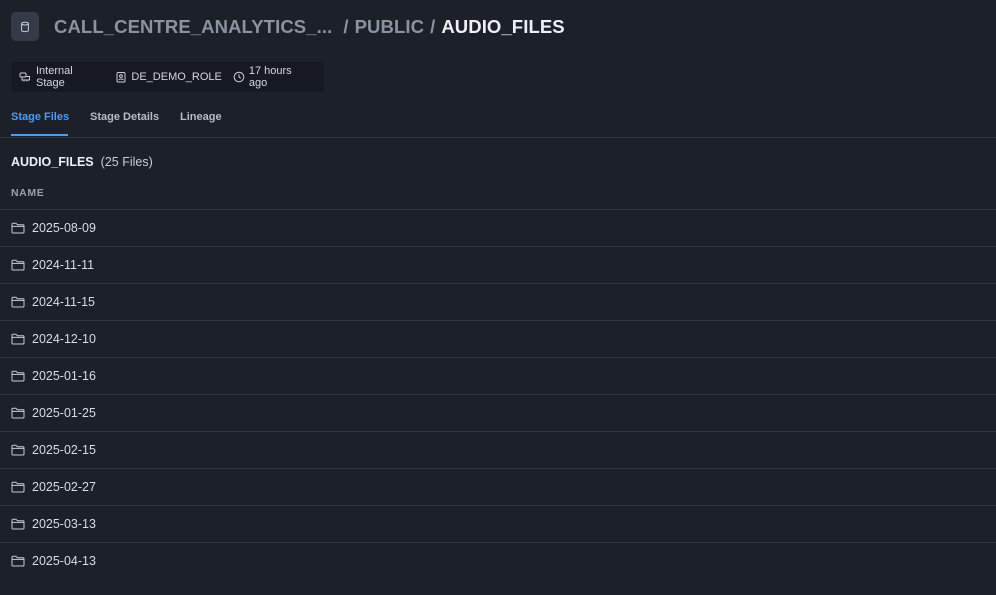  Describe the element at coordinates (503, 26) in the screenshot. I see `breadcrumb-stage: AUDIO_FILES` at that location.